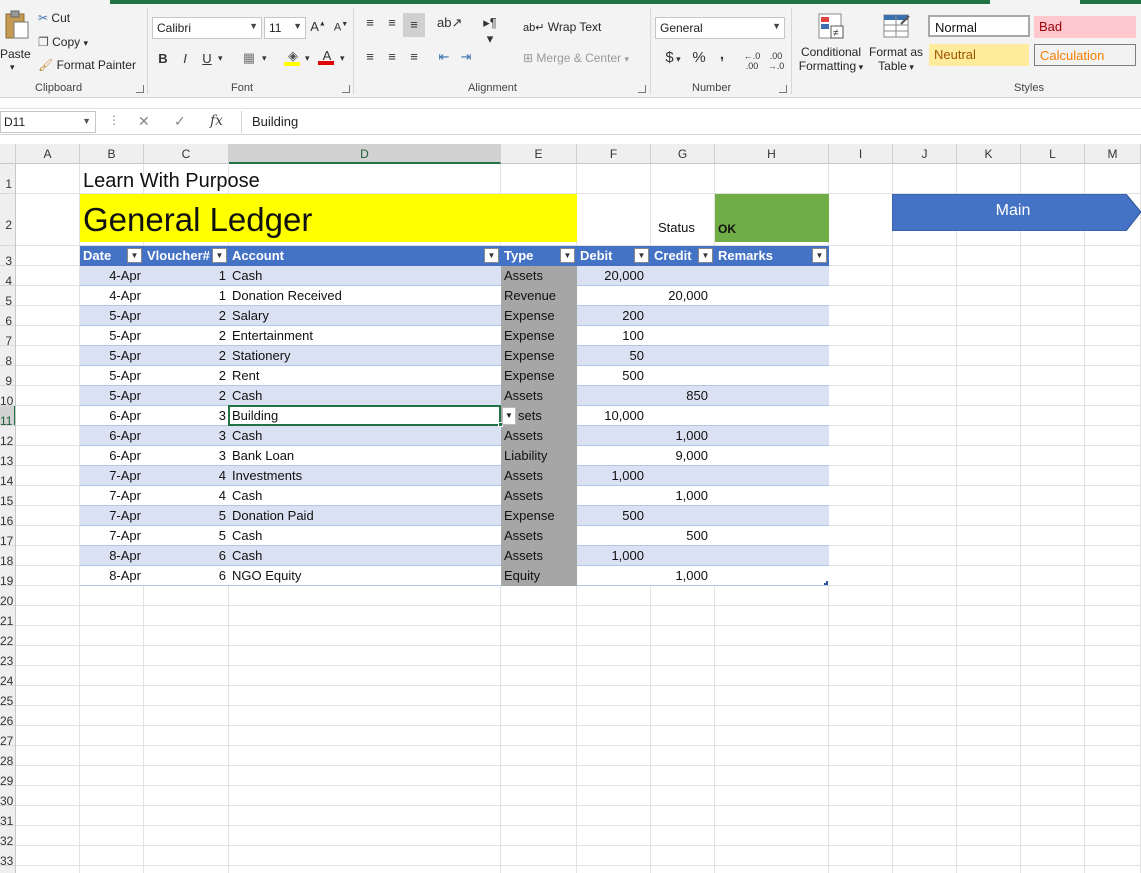 The width and height of the screenshot is (1141, 873). I want to click on font-color-dropdown-icon: ▾, so click(342, 58).